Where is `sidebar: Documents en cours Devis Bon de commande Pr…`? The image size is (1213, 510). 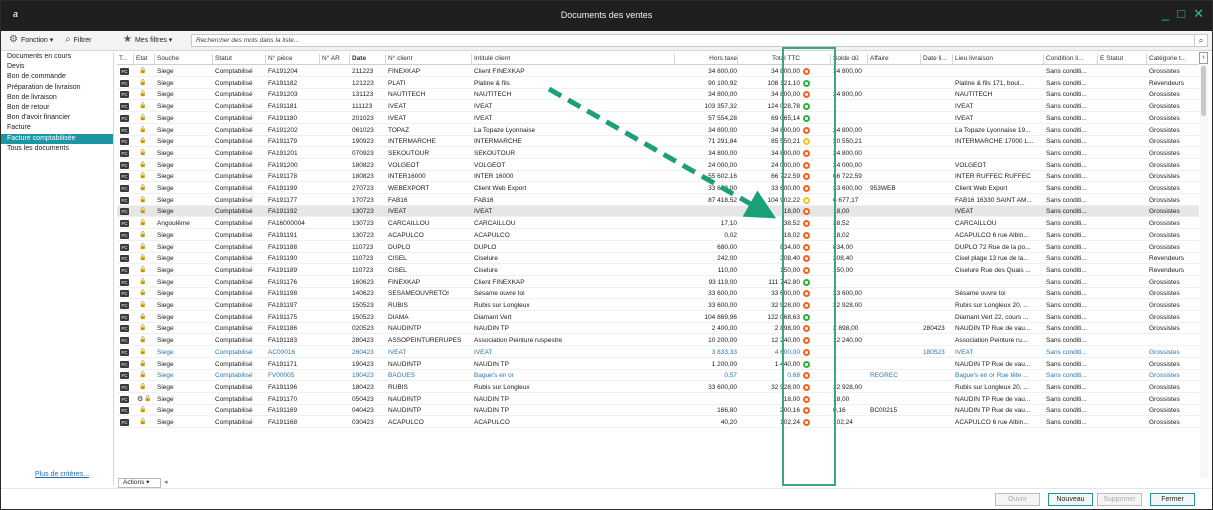
sidebar: Documents en cours Devis Bon de commande Pr… is located at coordinates (57, 268).